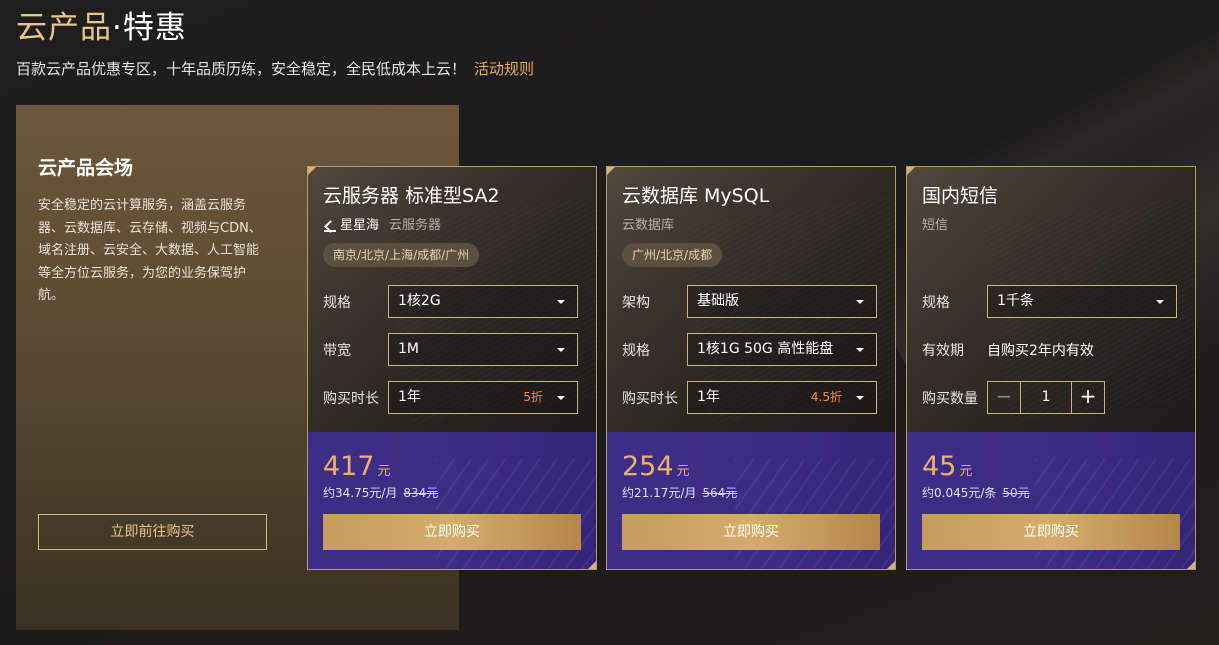 This screenshot has width=1219, height=645. Describe the element at coordinates (648, 466) in the screenshot. I see `price-value: 254` at that location.